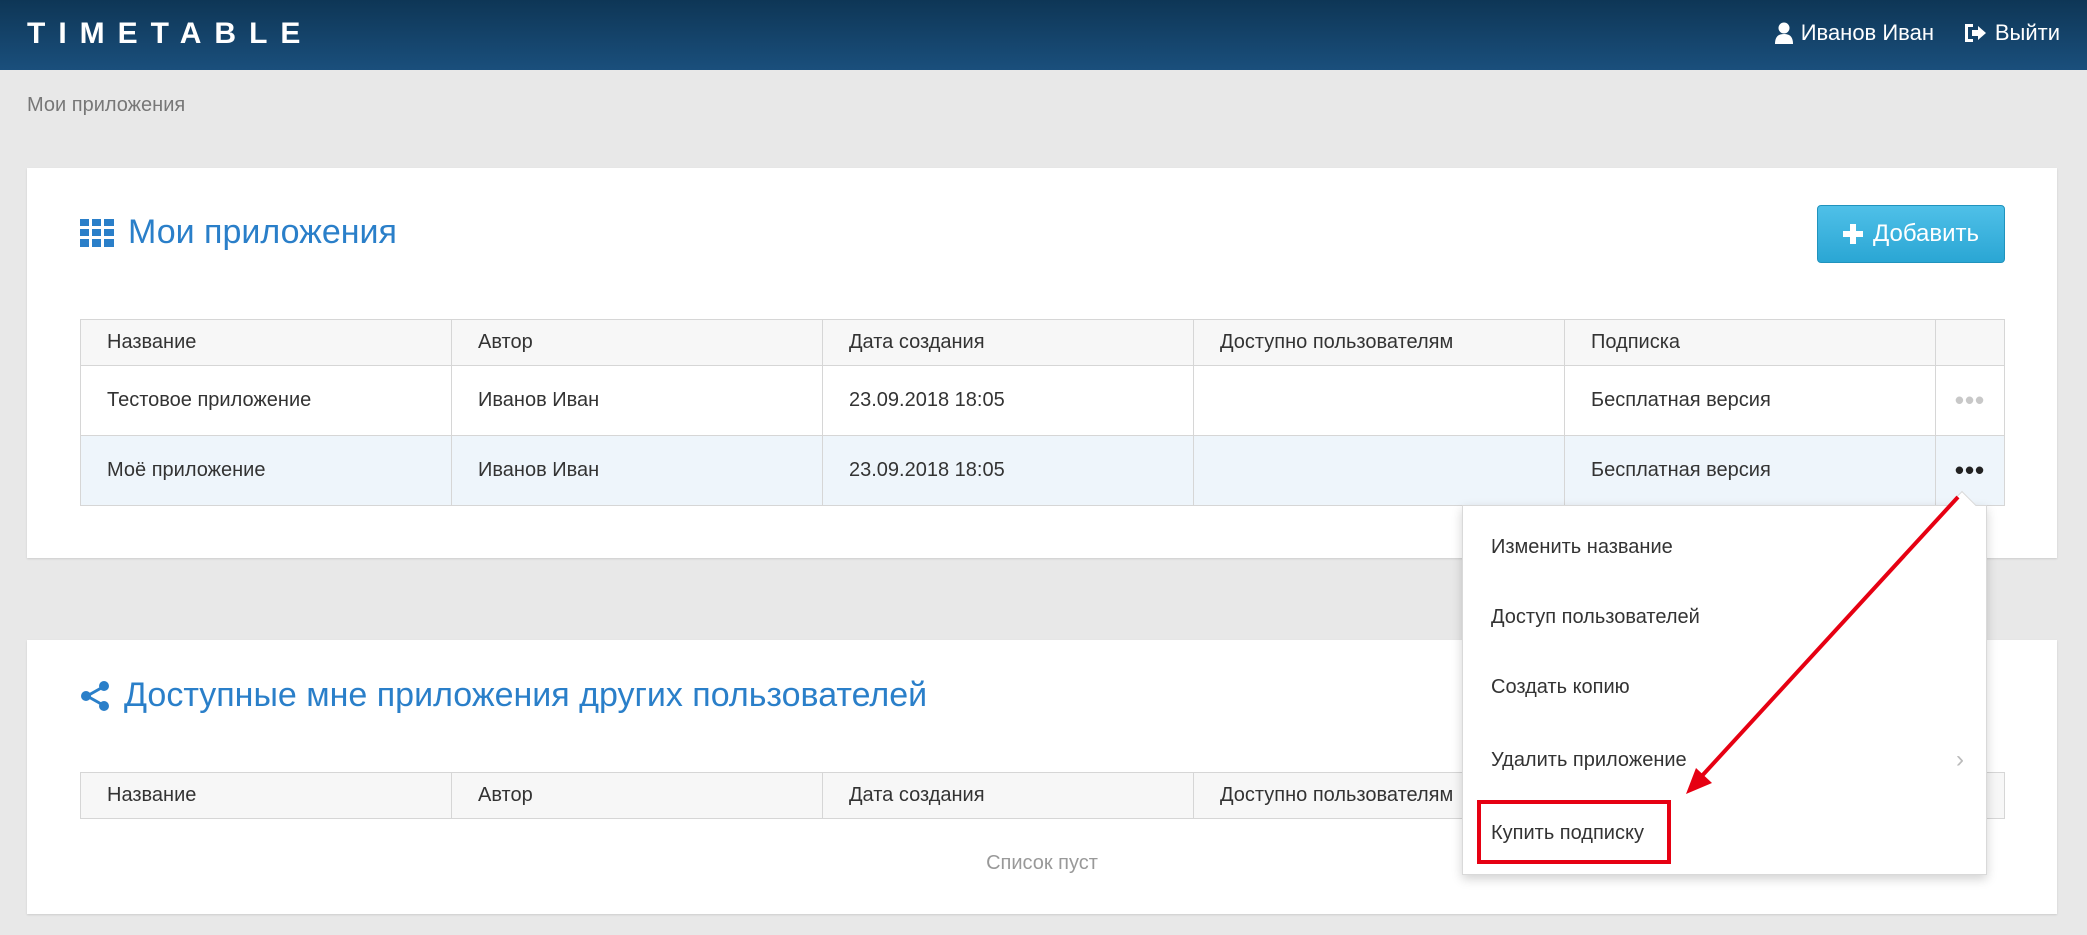  Describe the element at coordinates (1560, 687) in the screenshot. I see `menu-item-copy: Создать копию` at that location.